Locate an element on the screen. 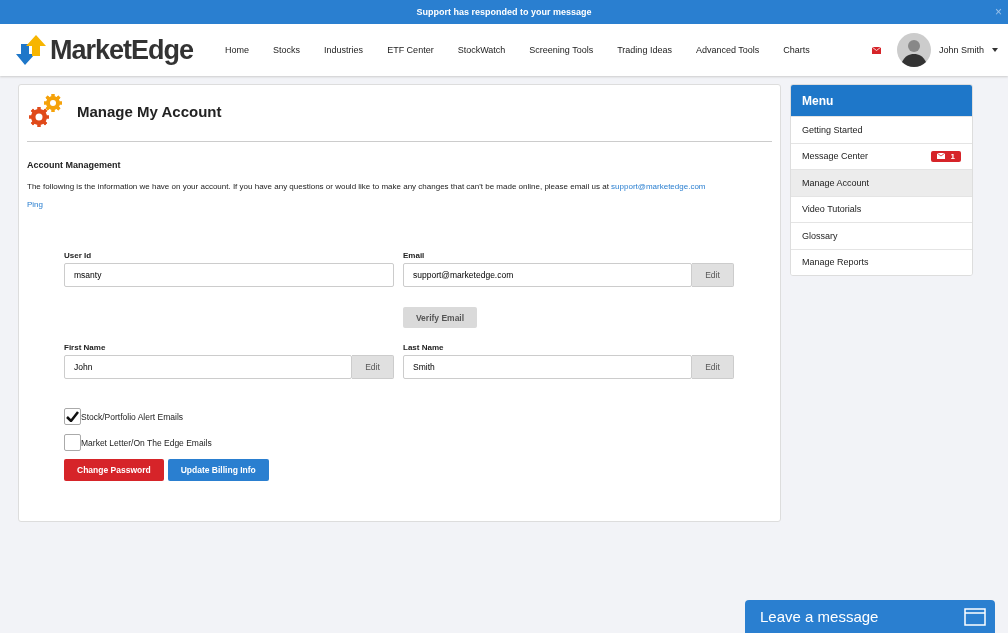 The height and width of the screenshot is (633, 1008). nav-link: Charts is located at coordinates (796, 50).